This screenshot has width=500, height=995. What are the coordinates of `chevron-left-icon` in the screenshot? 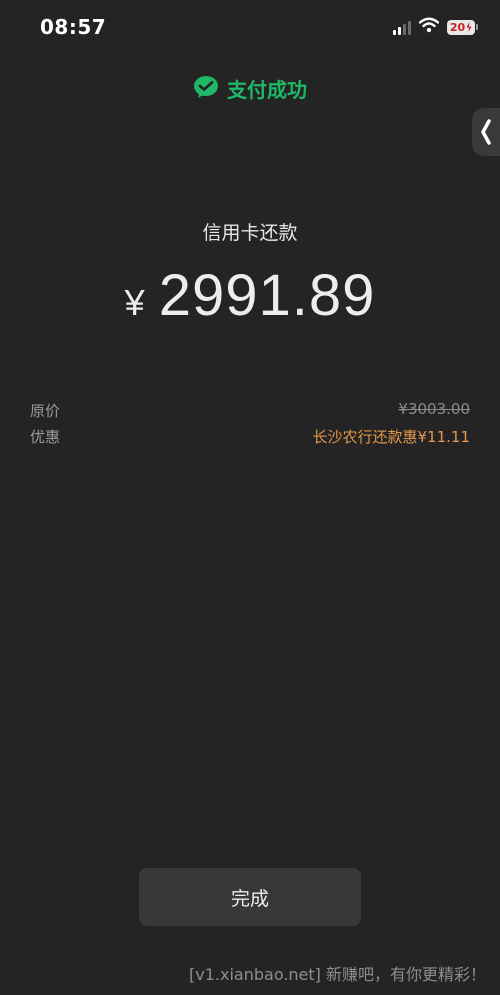 It's located at (486, 132).